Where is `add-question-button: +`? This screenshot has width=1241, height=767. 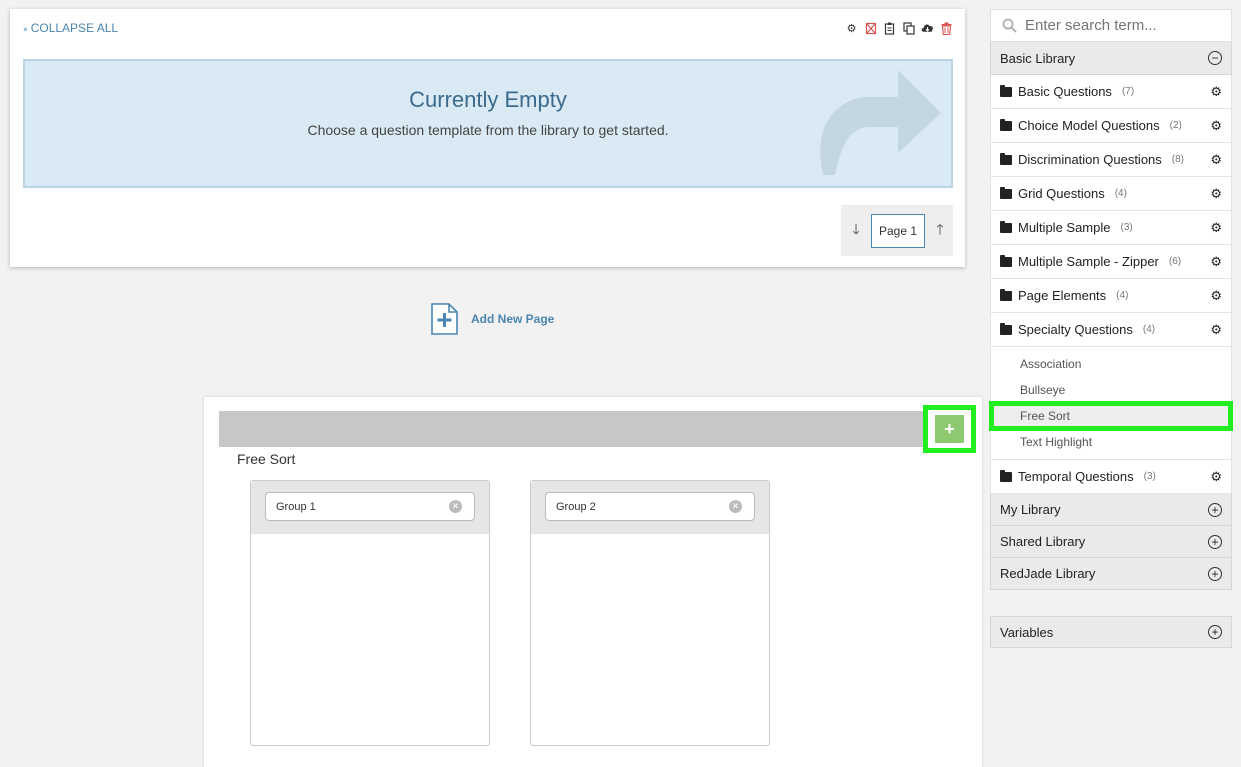 add-question-button: + is located at coordinates (949, 429).